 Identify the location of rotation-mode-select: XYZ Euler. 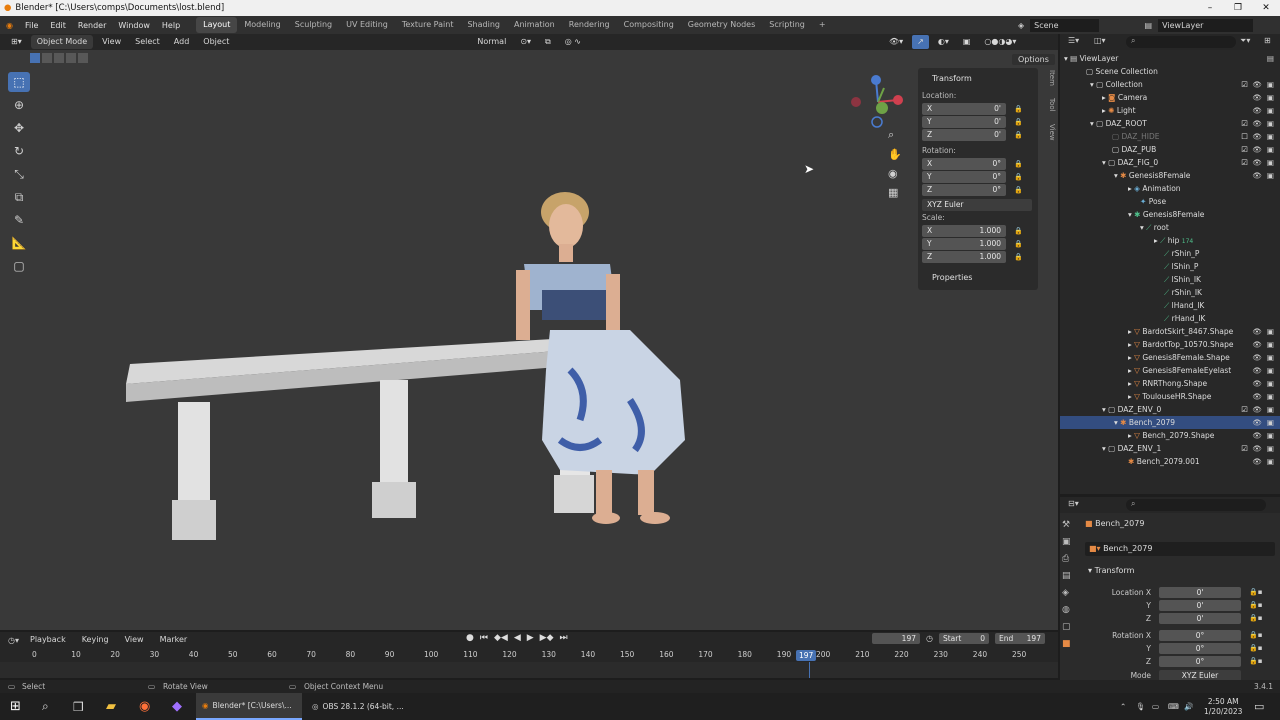
(977, 204).